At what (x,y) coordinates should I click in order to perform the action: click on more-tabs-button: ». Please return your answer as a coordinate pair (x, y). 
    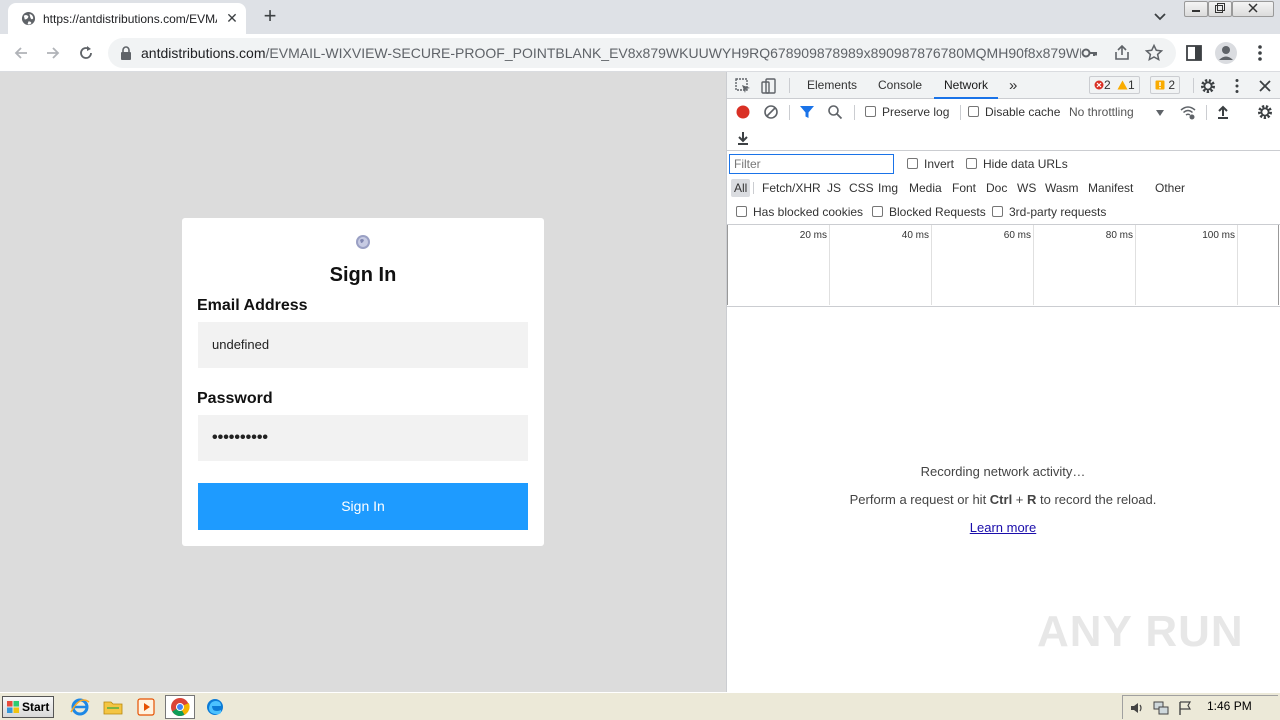
    Looking at the image, I should click on (1013, 85).